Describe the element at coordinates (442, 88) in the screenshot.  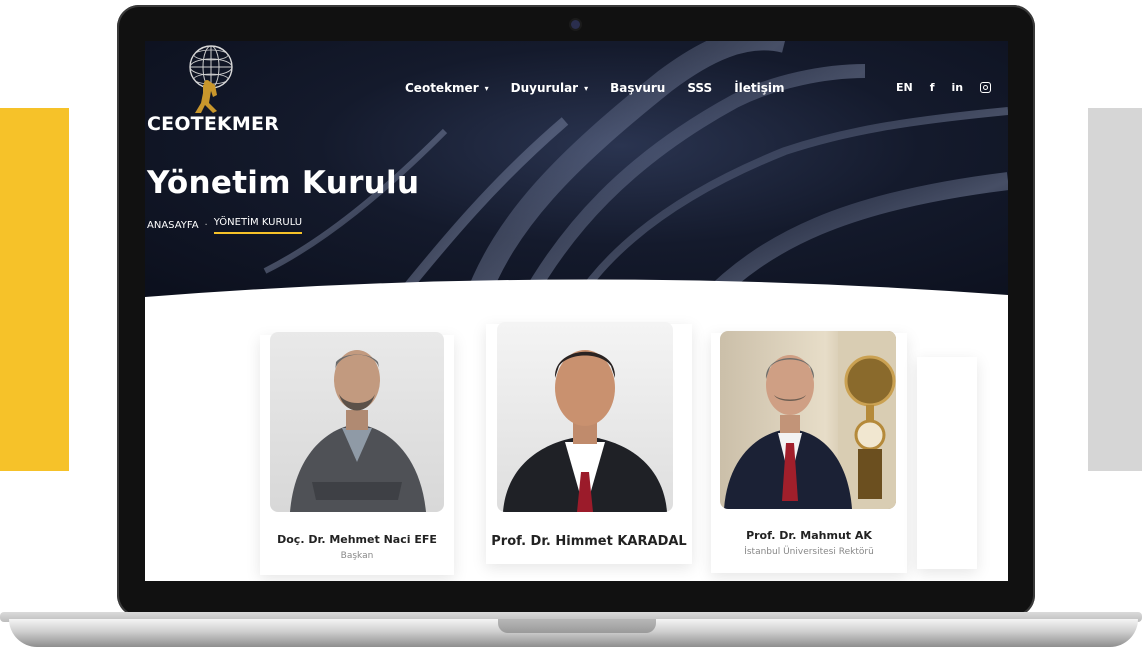
I see `nav-item-label: Ceotekmer` at that location.